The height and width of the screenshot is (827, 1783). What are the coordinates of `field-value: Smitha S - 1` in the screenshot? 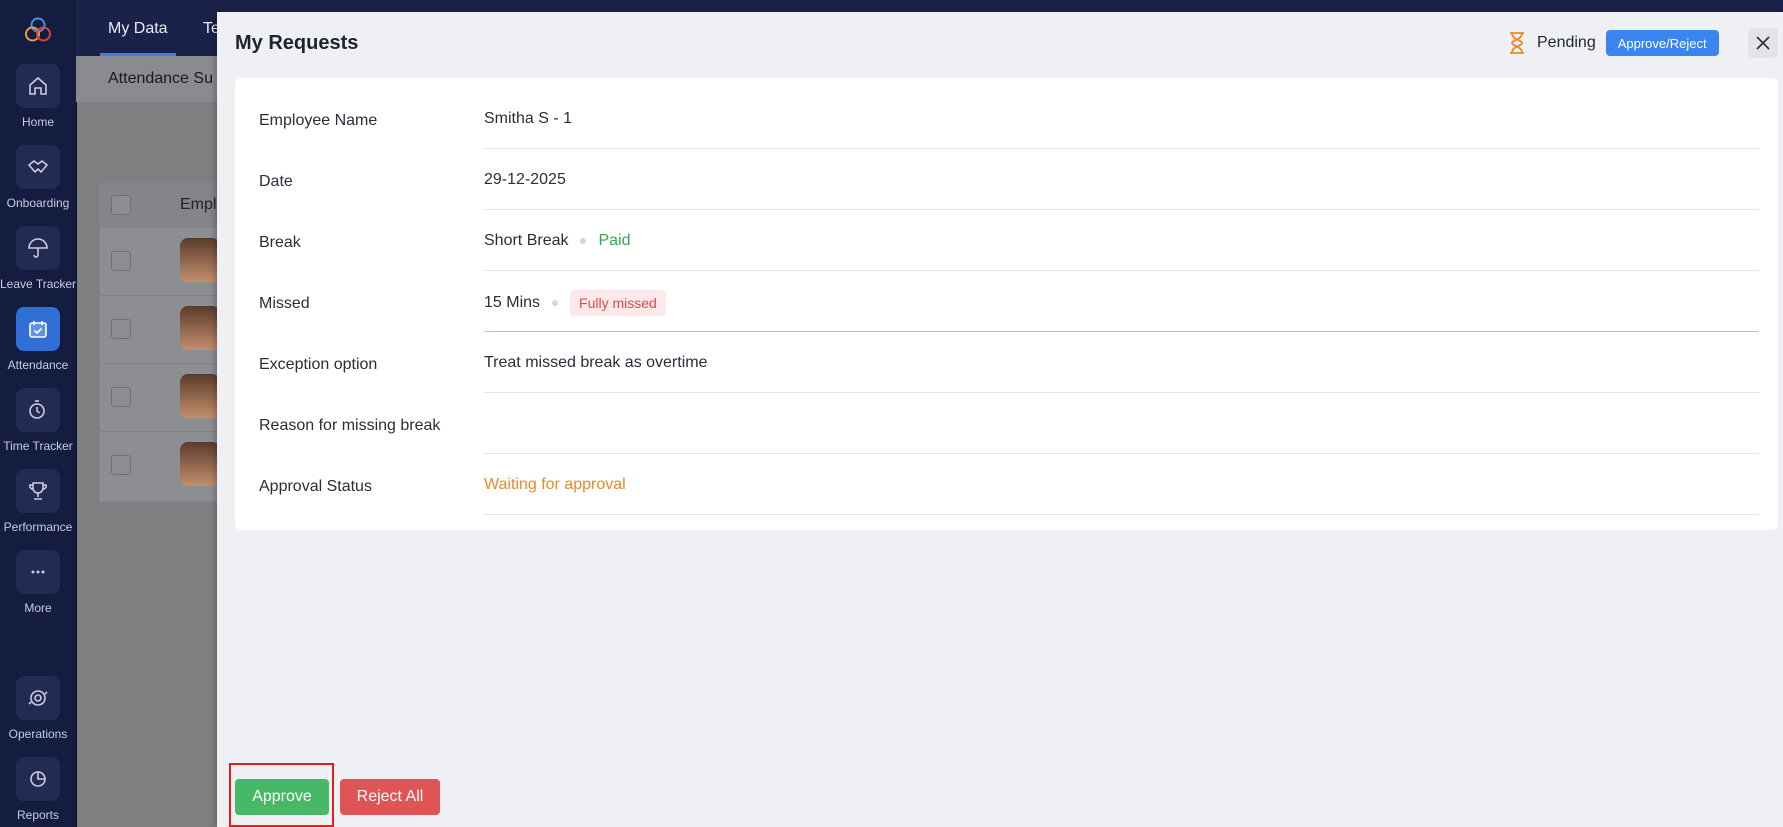 It's located at (528, 119).